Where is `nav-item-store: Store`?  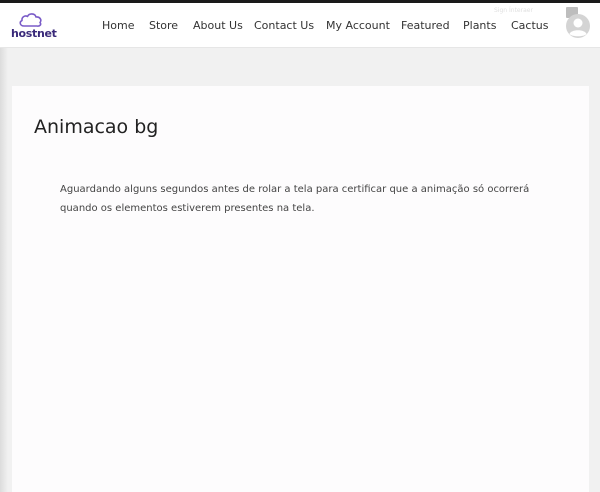
nav-item-store: Store is located at coordinates (163, 25).